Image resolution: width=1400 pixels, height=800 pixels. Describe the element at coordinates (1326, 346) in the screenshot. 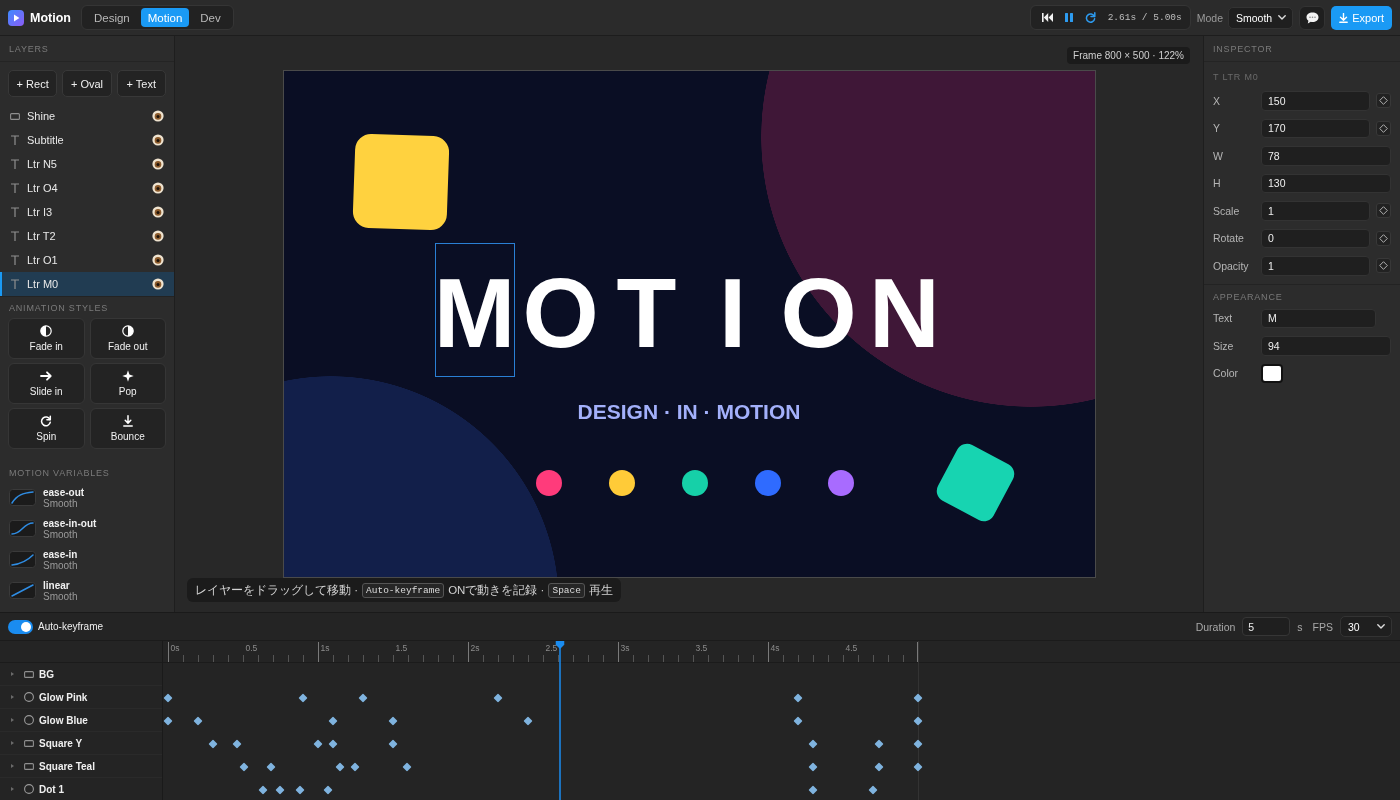

I see `size-field: 94` at that location.